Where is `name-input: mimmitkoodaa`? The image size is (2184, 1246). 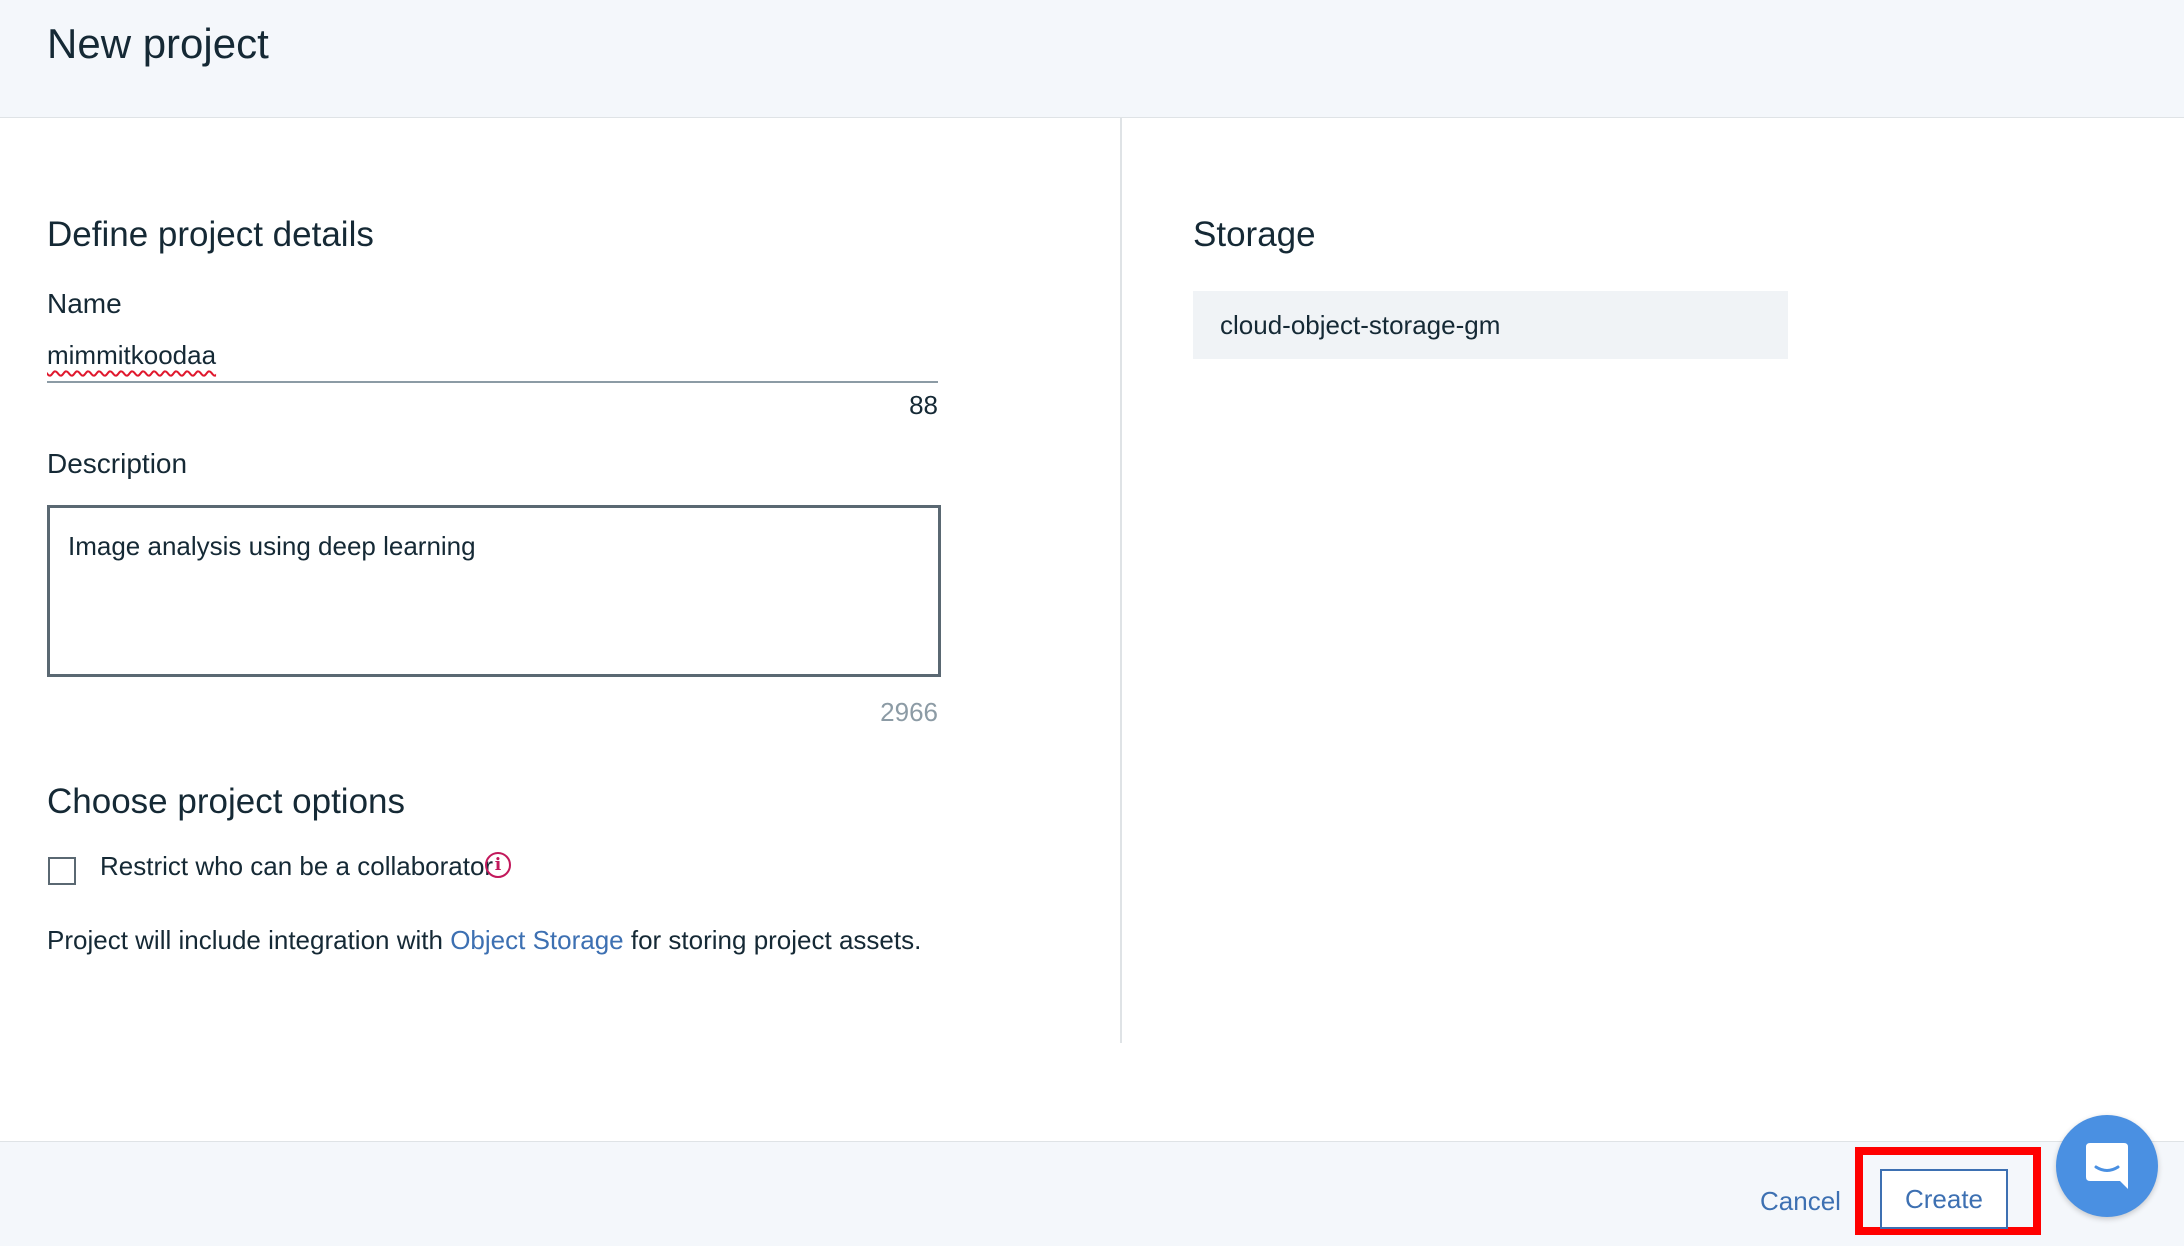
name-input: mimmitkoodaa is located at coordinates (131, 355).